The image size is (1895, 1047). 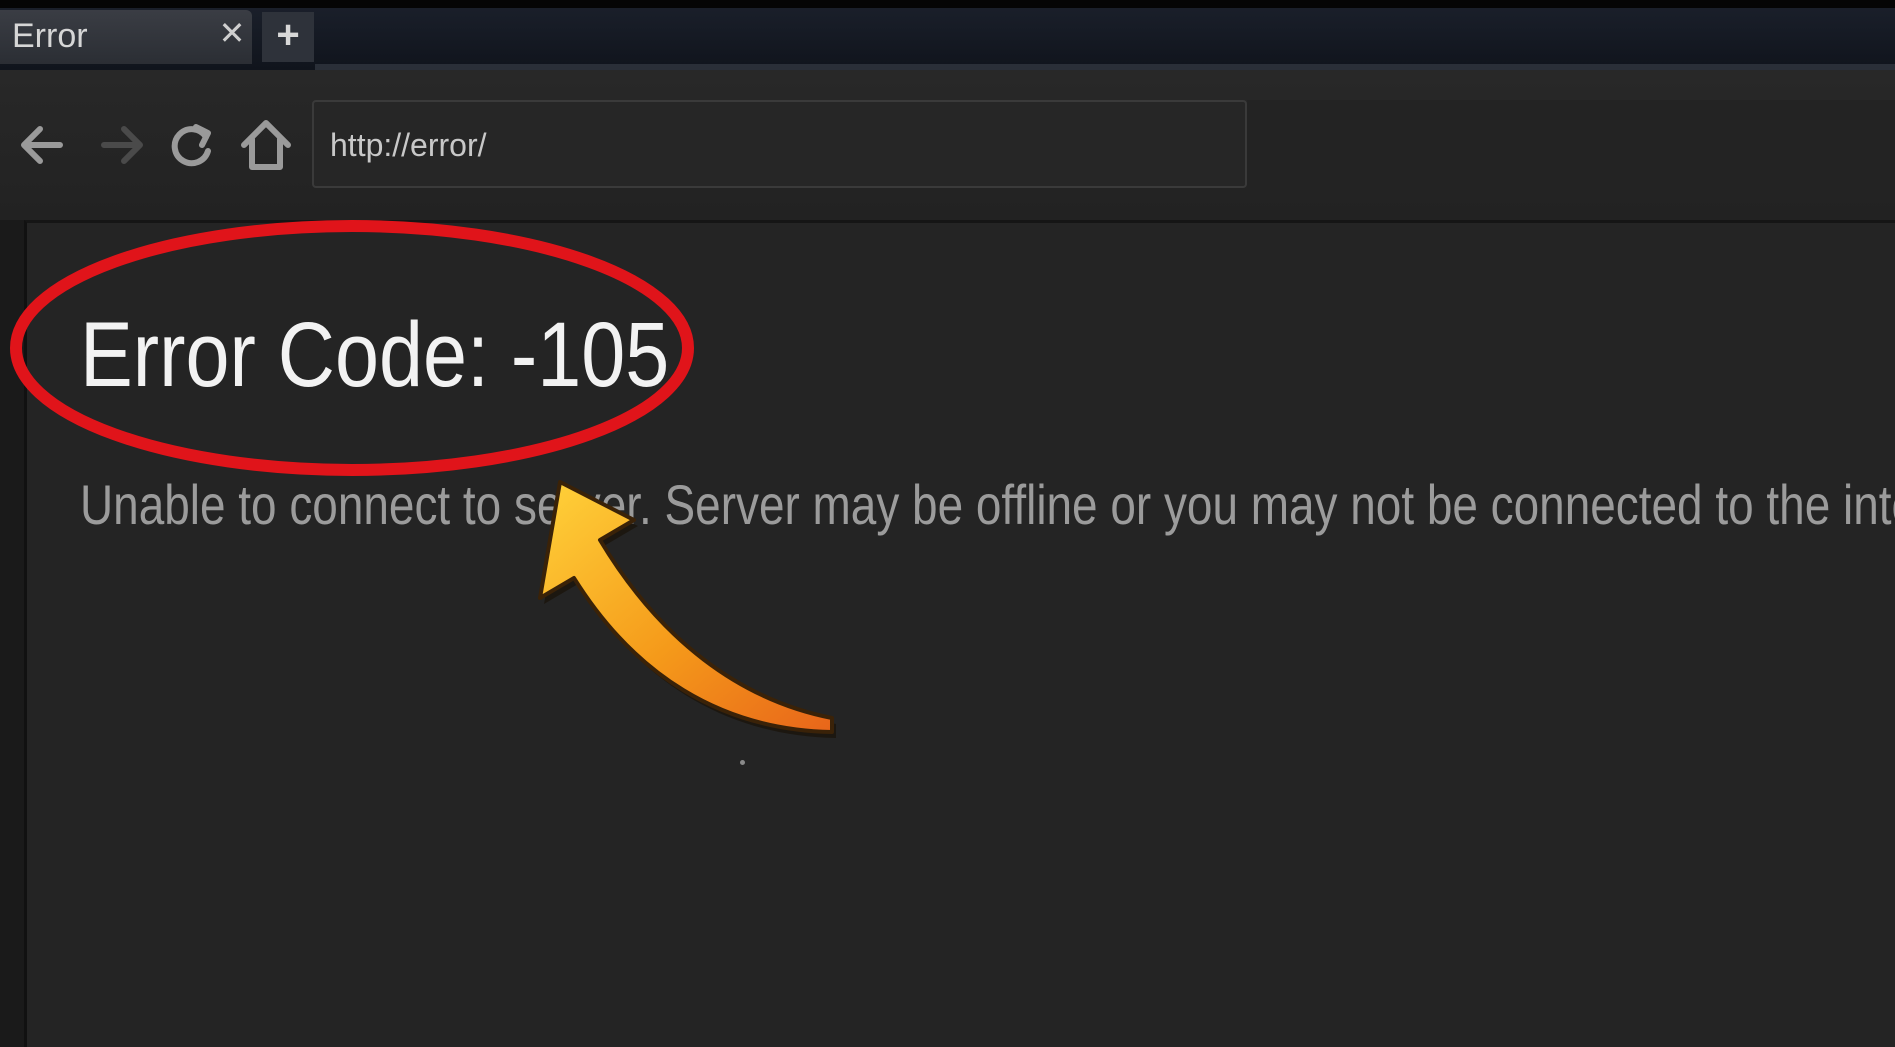 I want to click on address-input, so click(x=780, y=145).